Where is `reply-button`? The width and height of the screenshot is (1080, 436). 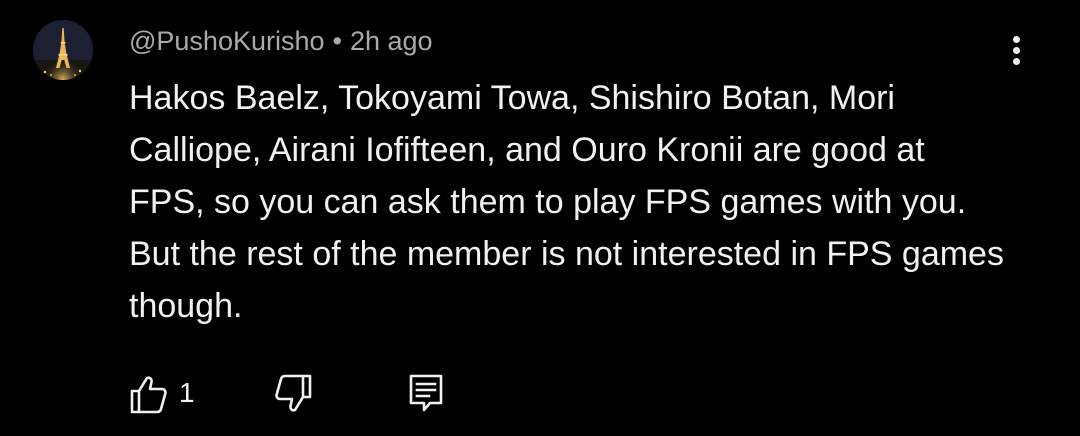
reply-button is located at coordinates (427, 394).